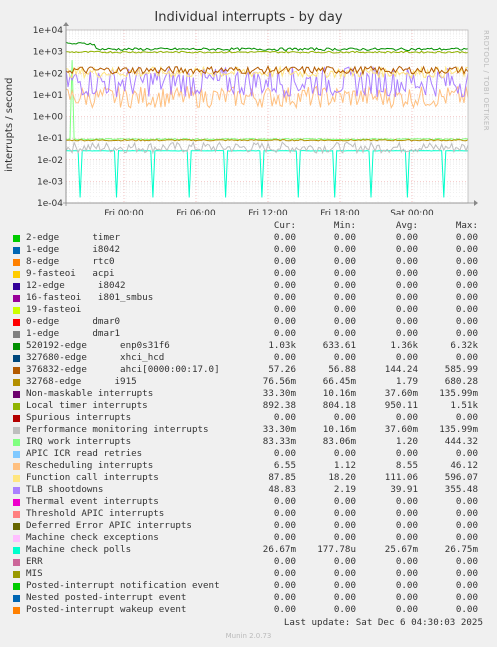 The height and width of the screenshot is (647, 497). What do you see at coordinates (248, 454) in the screenshot?
I see `legend-row: APIC ICR read retries 0.00 0.00 0.00 0.00` at bounding box center [248, 454].